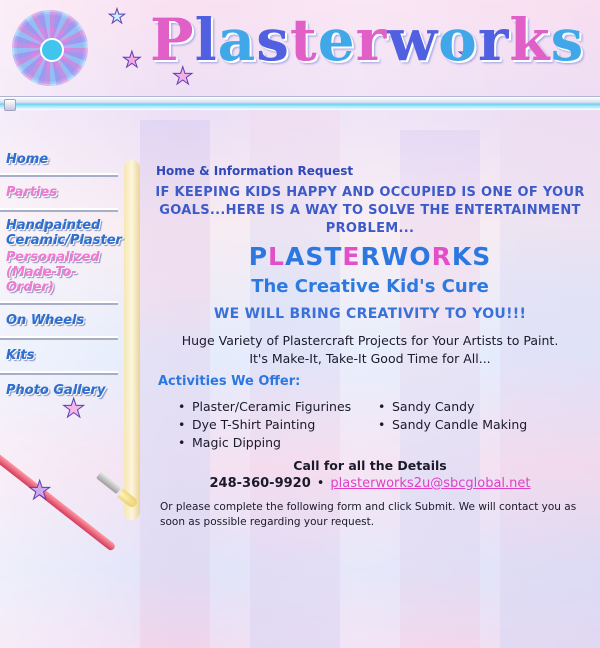  Describe the element at coordinates (458, 40) in the screenshot. I see `logo-letter: o` at that location.